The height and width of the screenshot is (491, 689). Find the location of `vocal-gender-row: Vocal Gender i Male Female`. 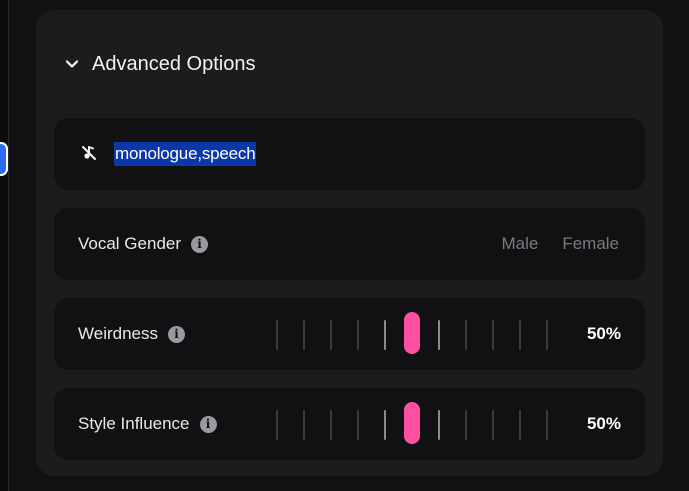

vocal-gender-row: Vocal Gender i Male Female is located at coordinates (349, 244).